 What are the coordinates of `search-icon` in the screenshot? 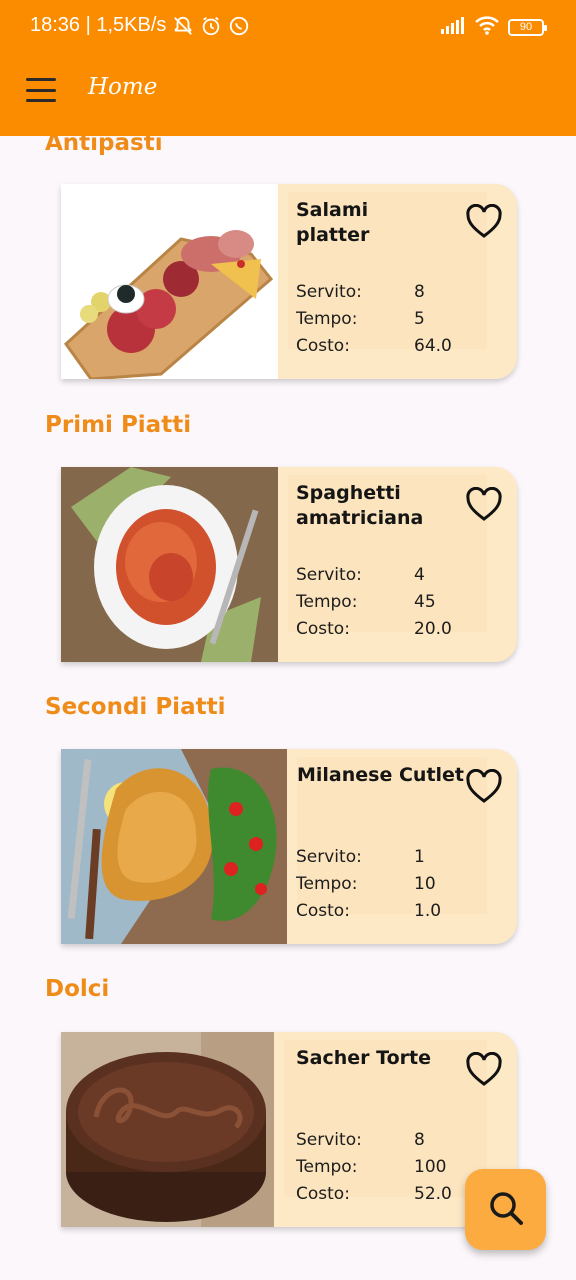 It's located at (506, 1210).